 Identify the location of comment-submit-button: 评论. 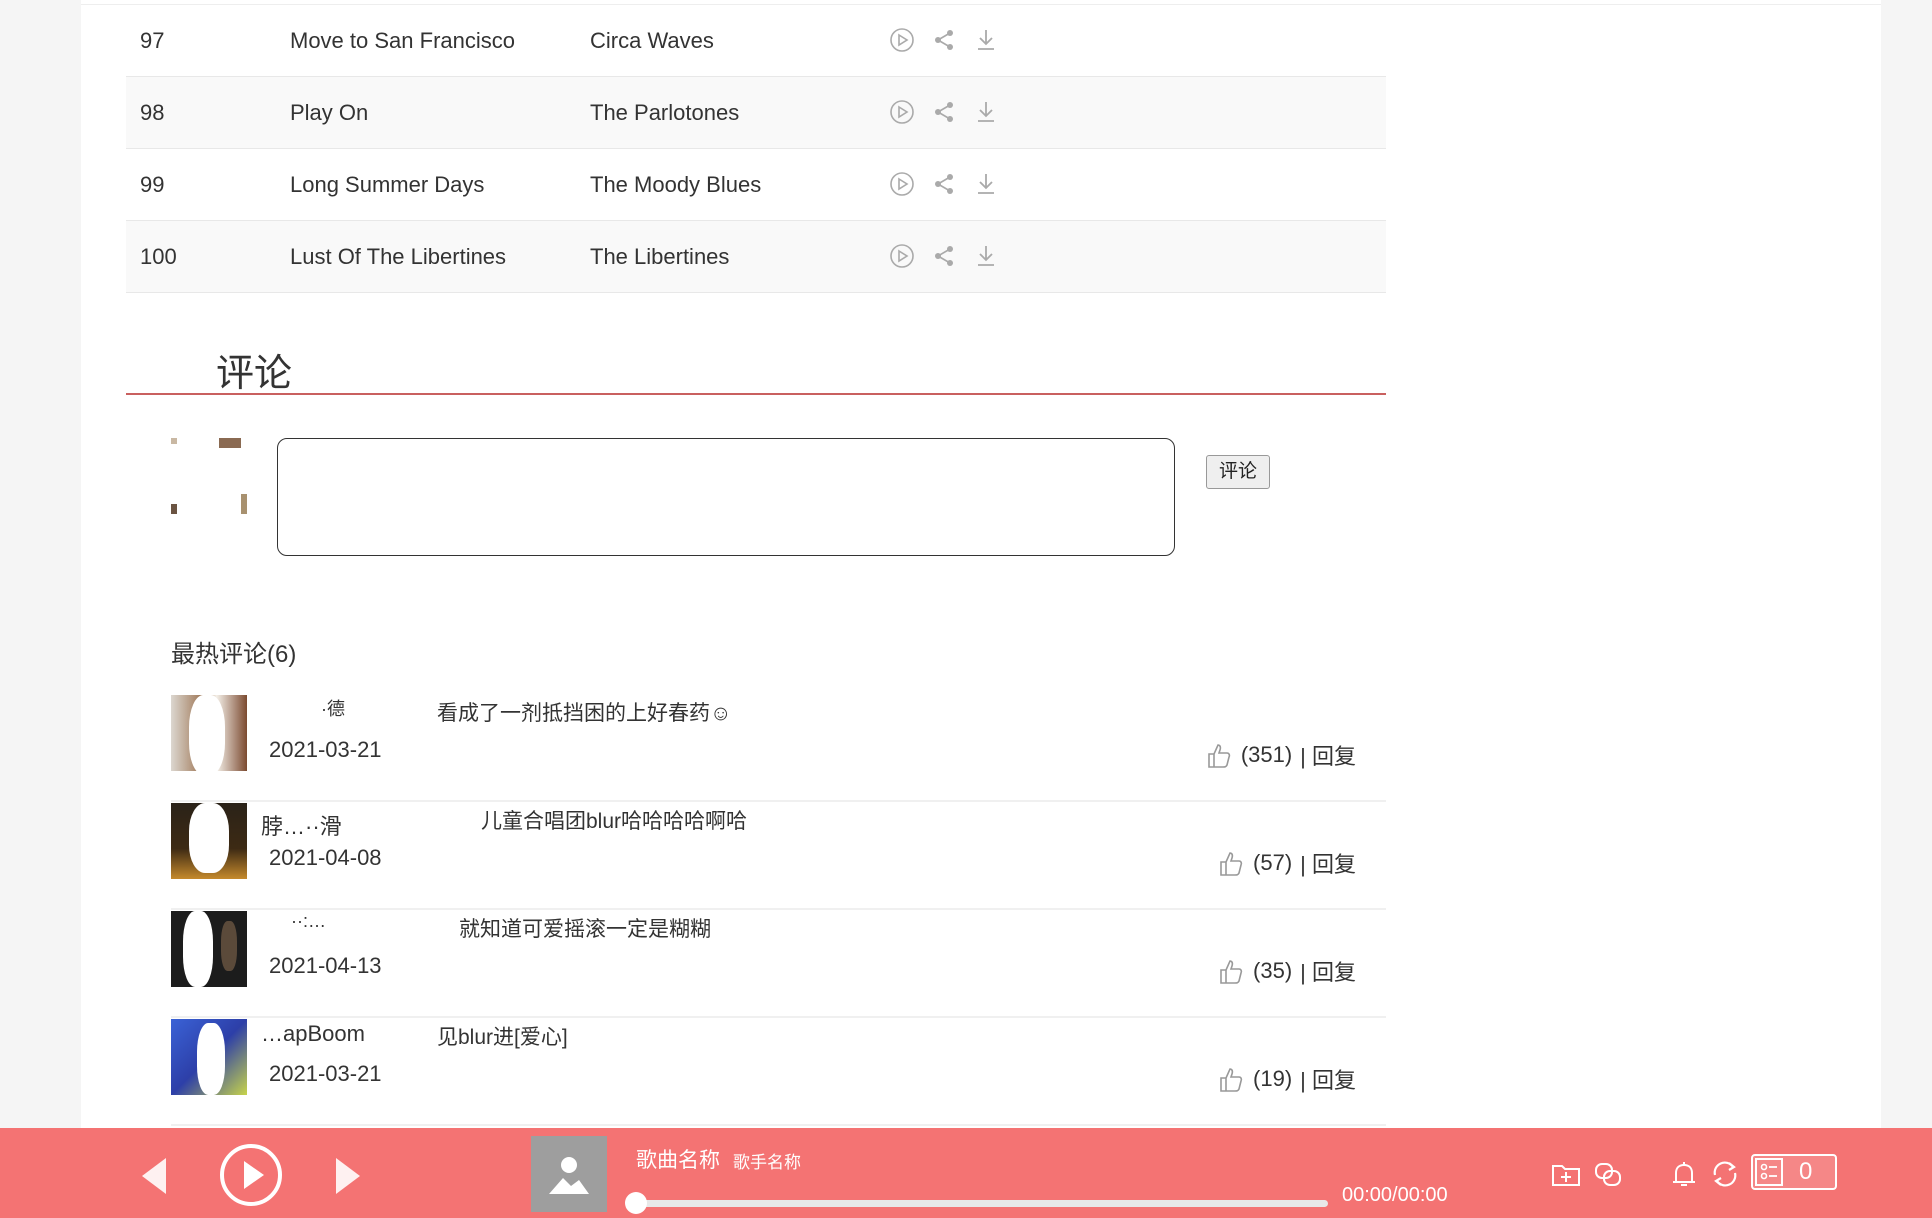
(1238, 472).